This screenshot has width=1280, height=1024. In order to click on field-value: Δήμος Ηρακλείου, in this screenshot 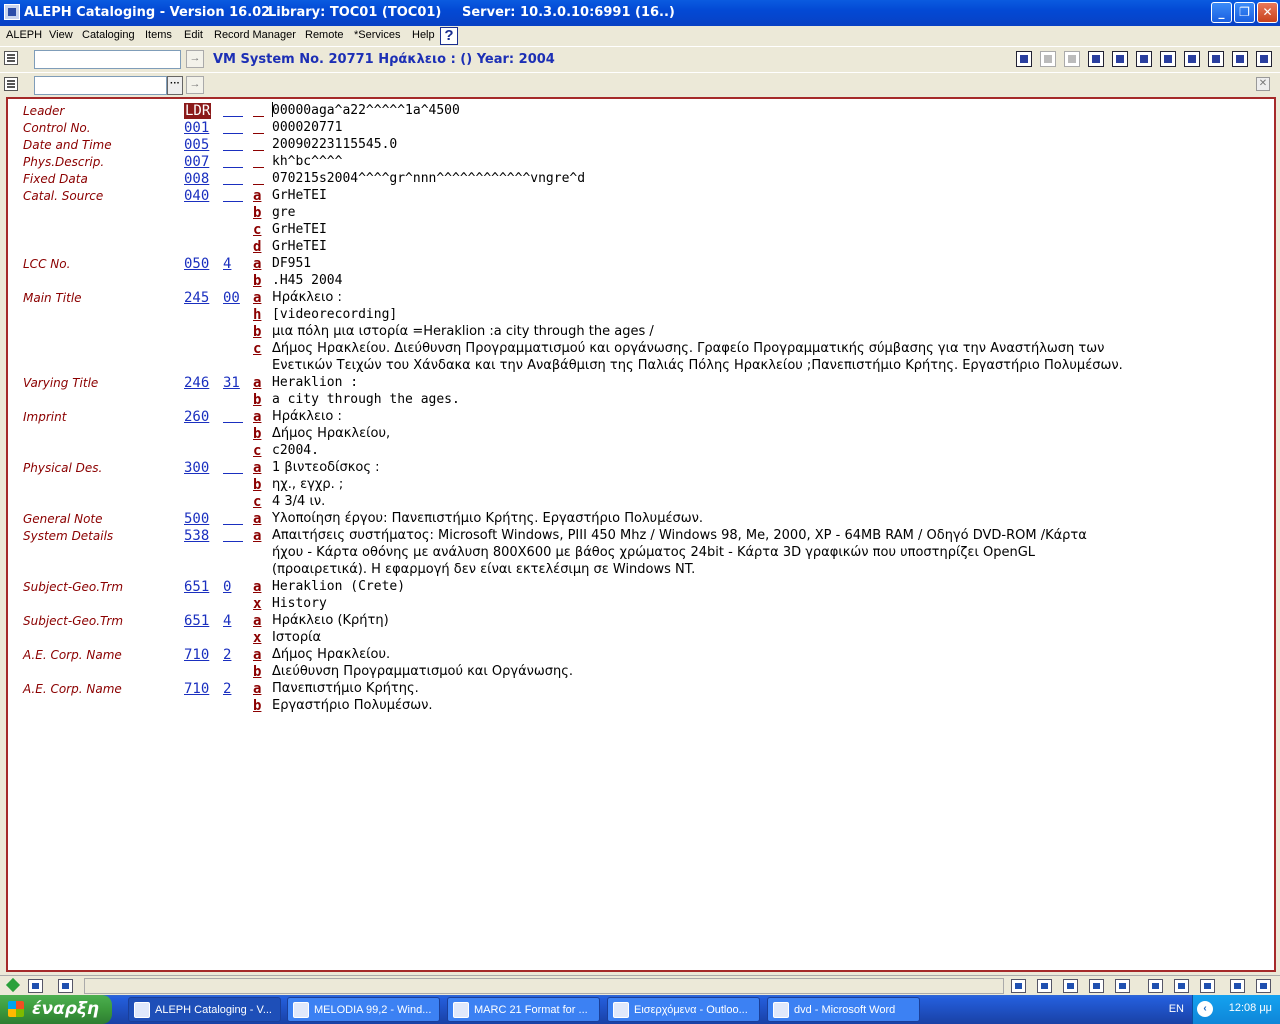, I will do `click(331, 433)`.